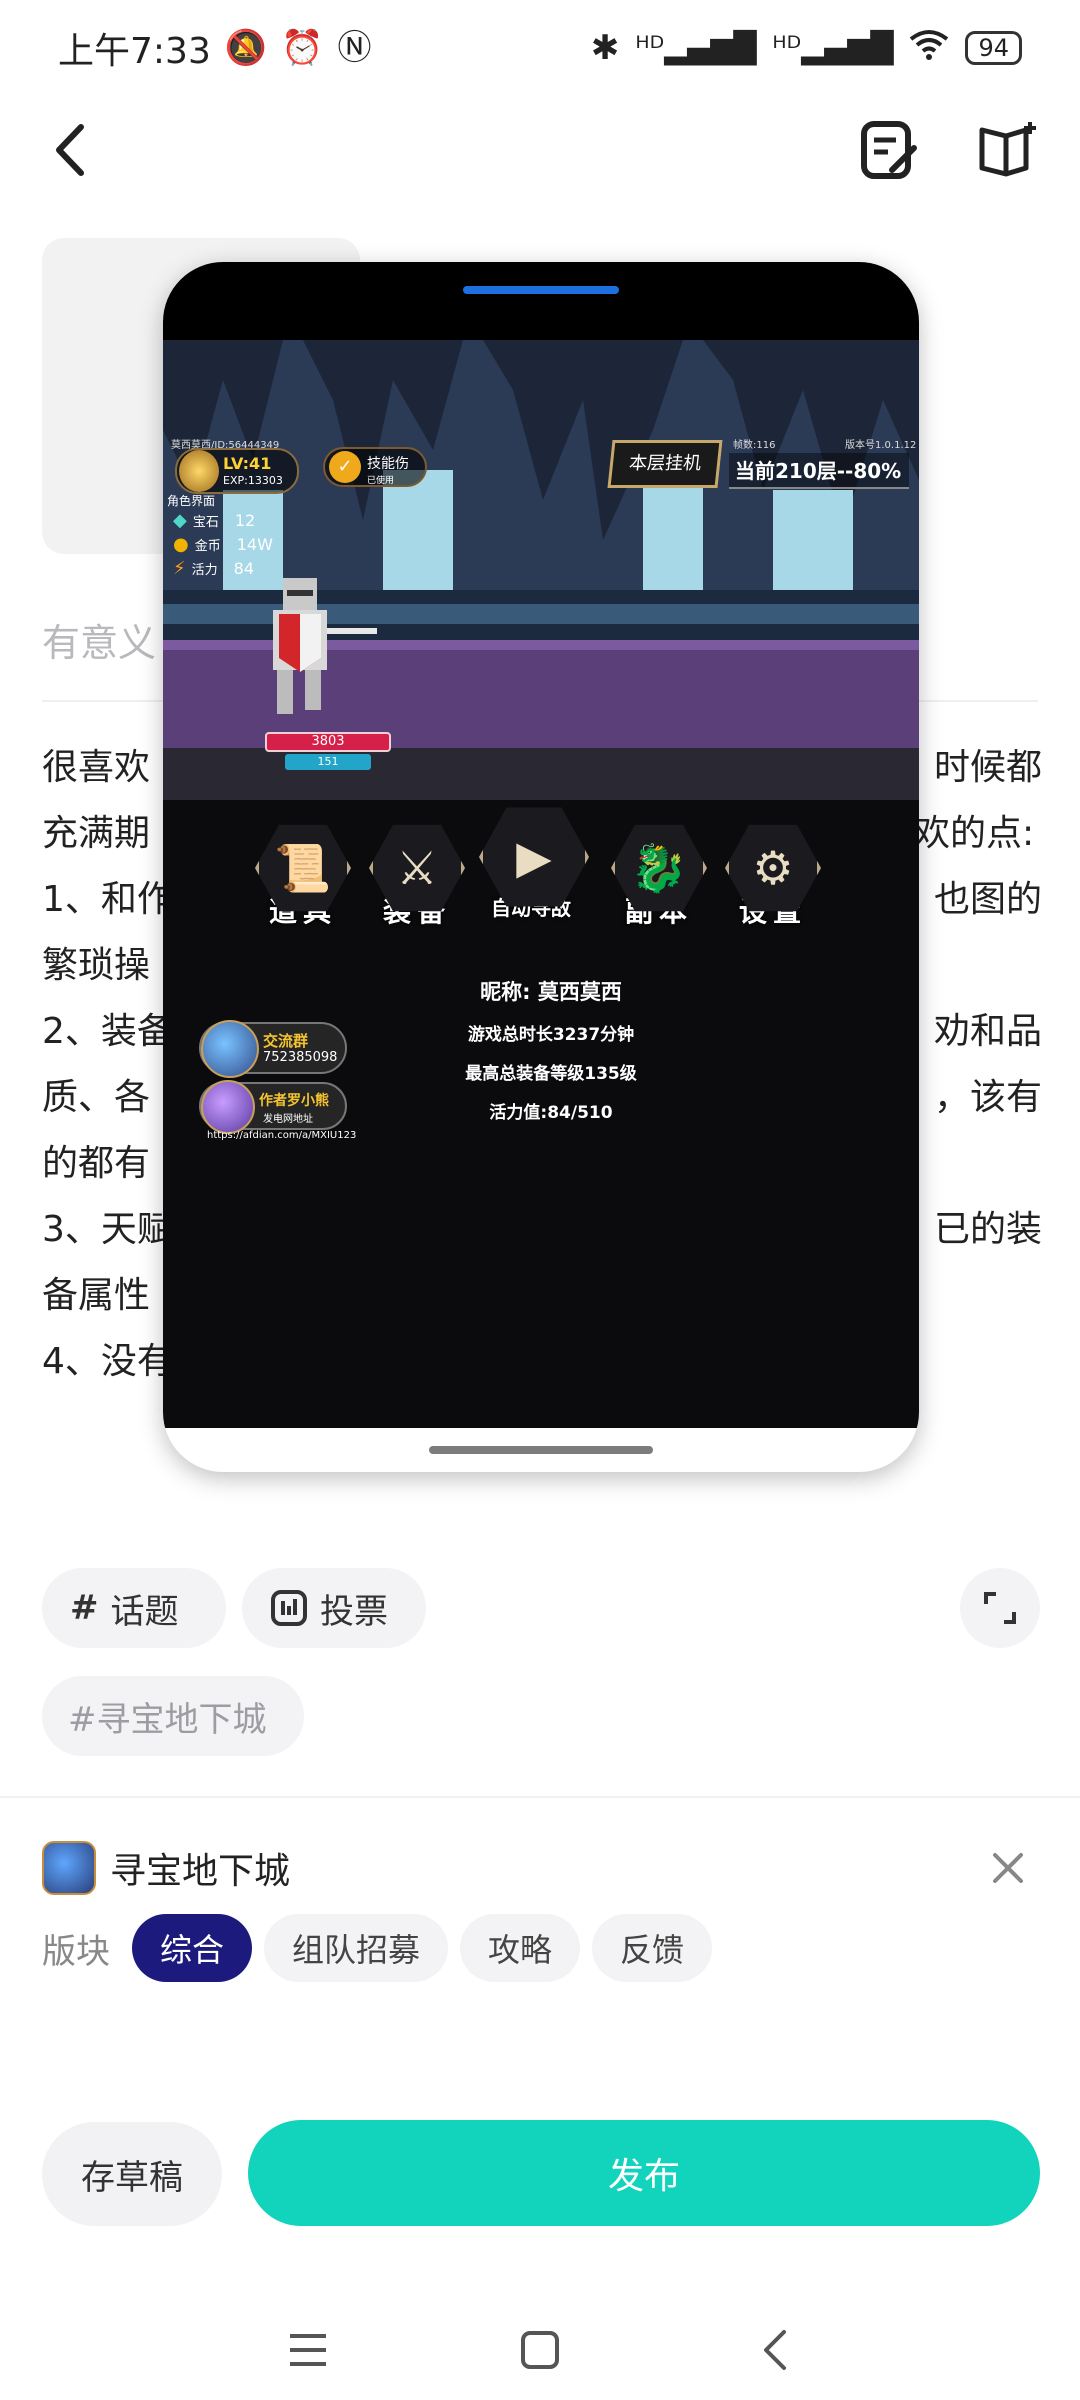 This screenshot has height=2400, width=1080. I want to click on board-option-general: 综合, so click(192, 1948).